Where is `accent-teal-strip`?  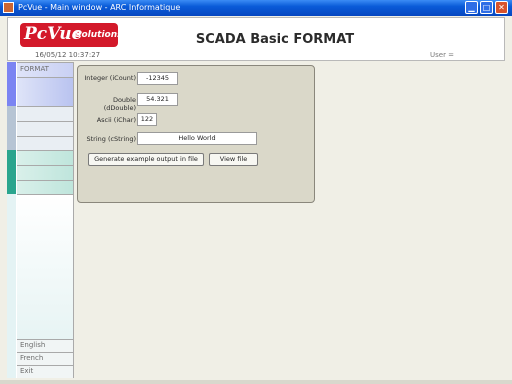
accent-teal-strip is located at coordinates (11, 172).